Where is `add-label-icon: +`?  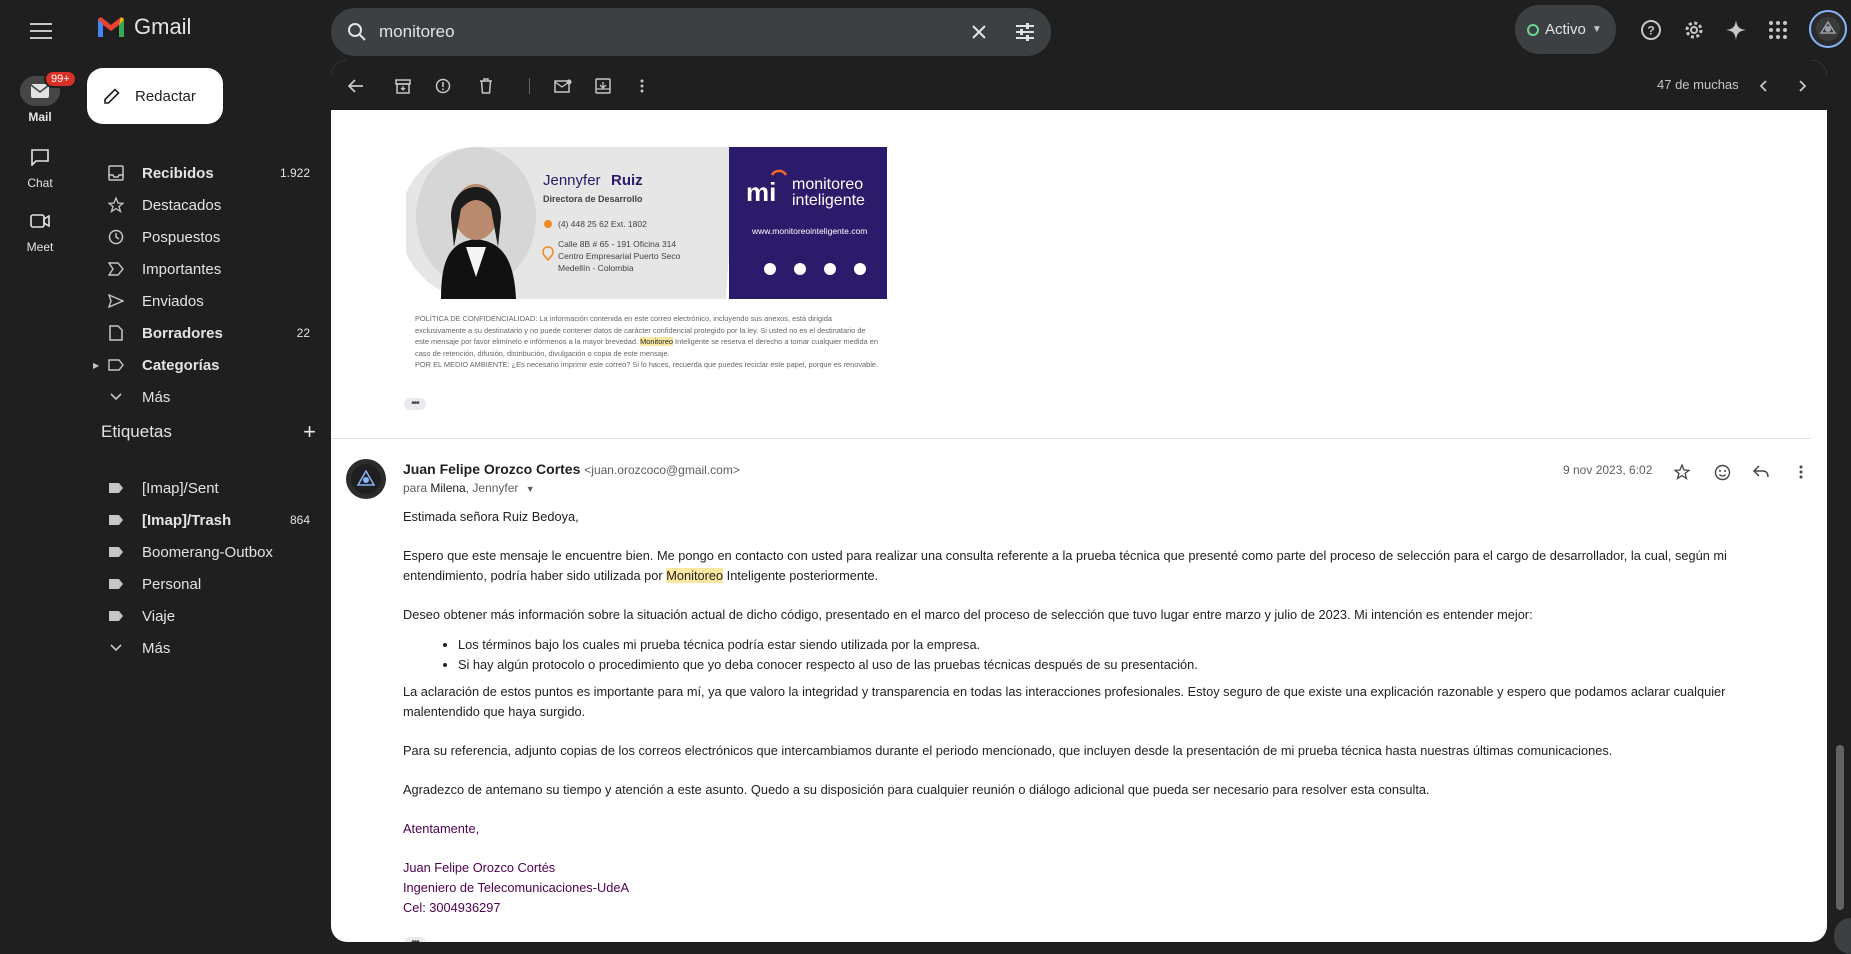 add-label-icon: + is located at coordinates (309, 432).